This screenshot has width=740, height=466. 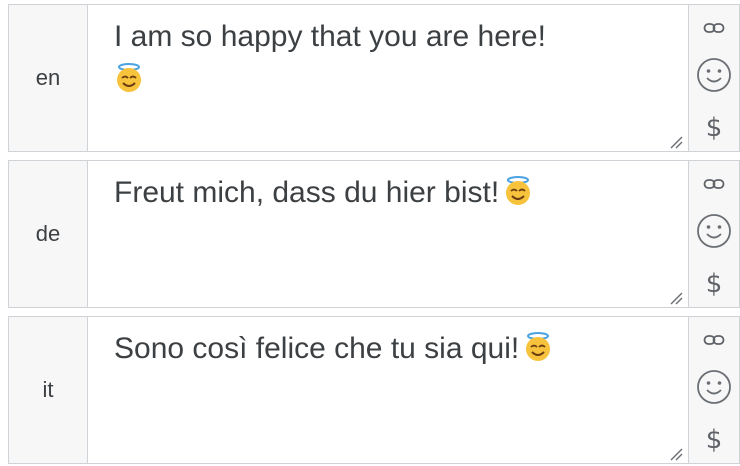 What do you see at coordinates (48, 390) in the screenshot?
I see `language-label: it` at bounding box center [48, 390].